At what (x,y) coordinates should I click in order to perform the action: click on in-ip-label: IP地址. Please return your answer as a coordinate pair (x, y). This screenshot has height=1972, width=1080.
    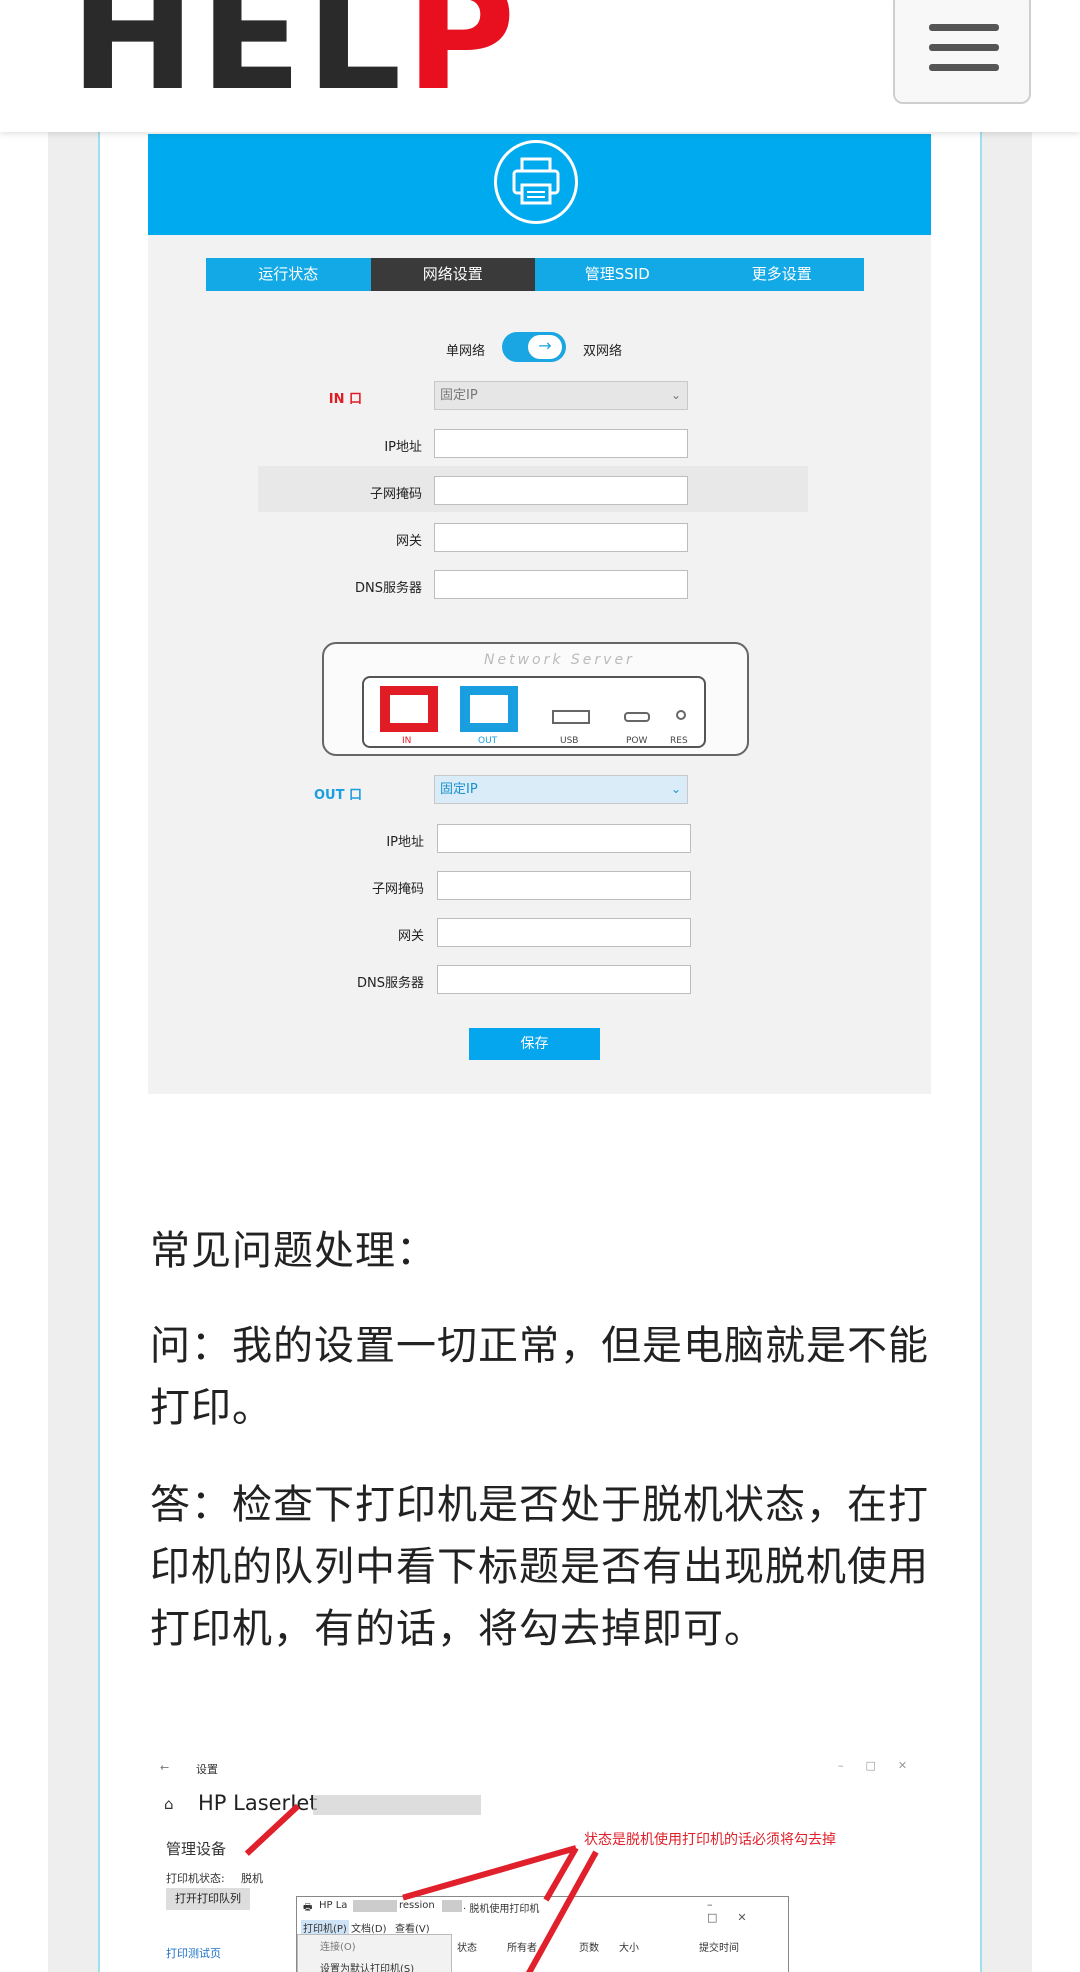
    Looking at the image, I should click on (403, 447).